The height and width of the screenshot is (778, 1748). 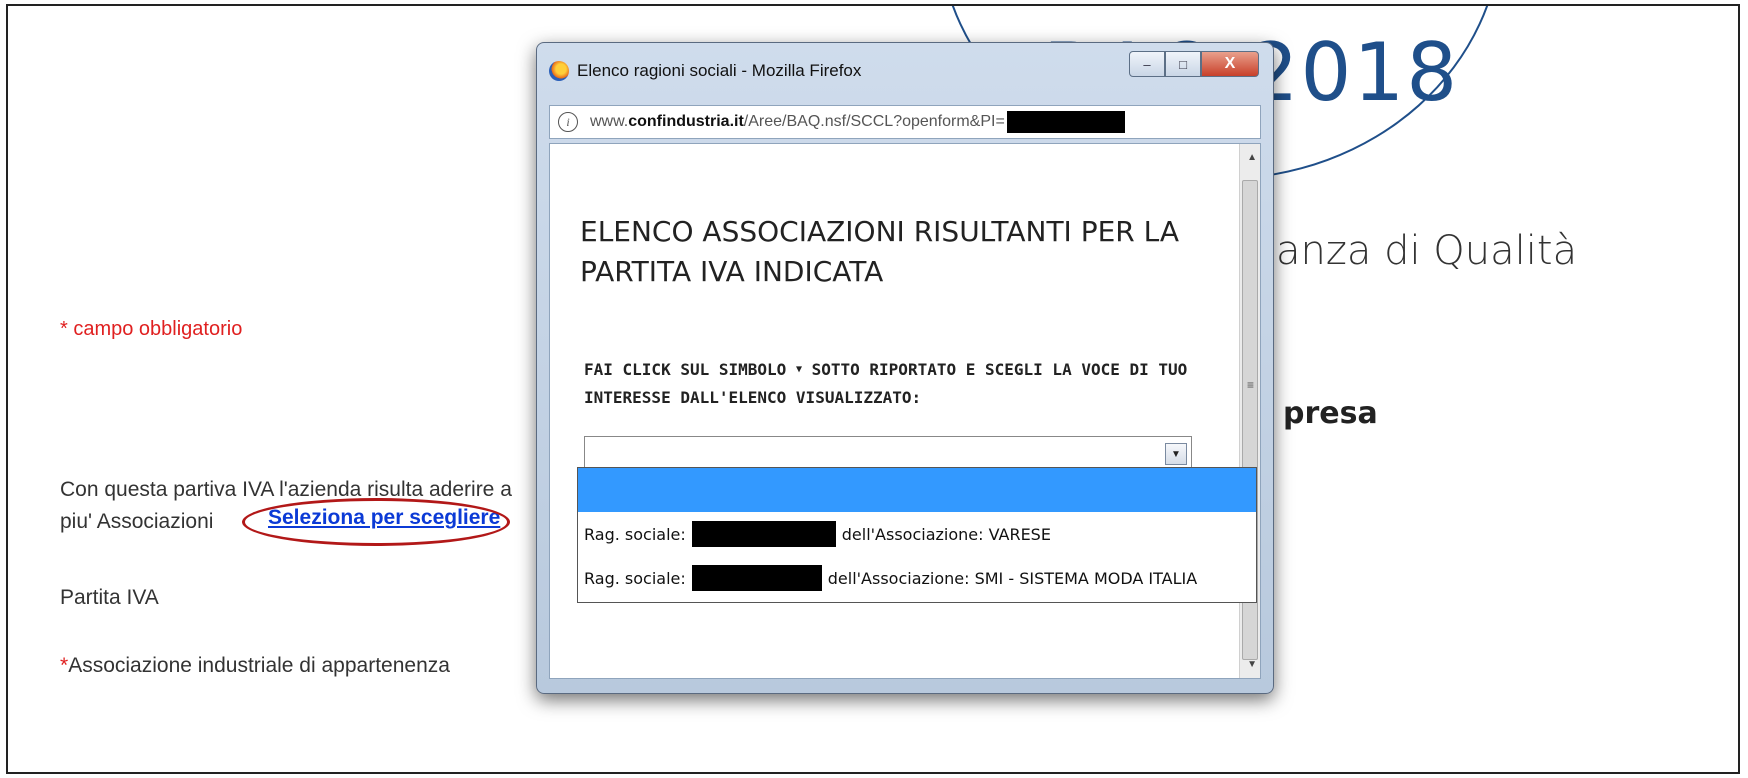 What do you see at coordinates (946, 534) in the screenshot?
I see `option-suffix: dell'Associazione: VARESE` at bounding box center [946, 534].